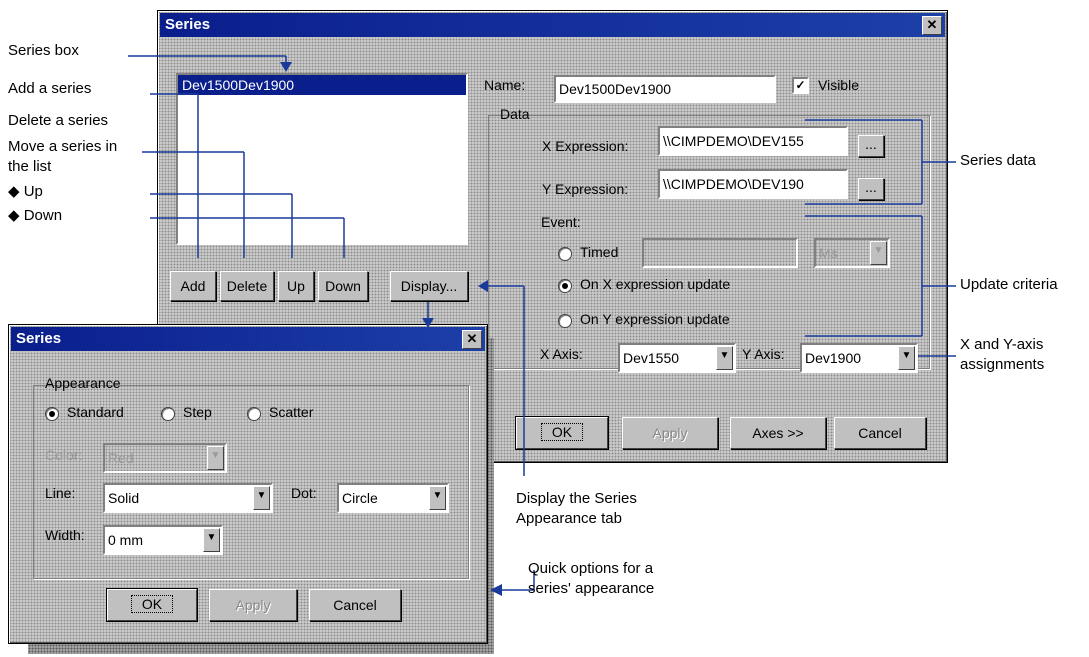  Describe the element at coordinates (63, 146) in the screenshot. I see `annotation-move-series-1: Move a series in` at that location.